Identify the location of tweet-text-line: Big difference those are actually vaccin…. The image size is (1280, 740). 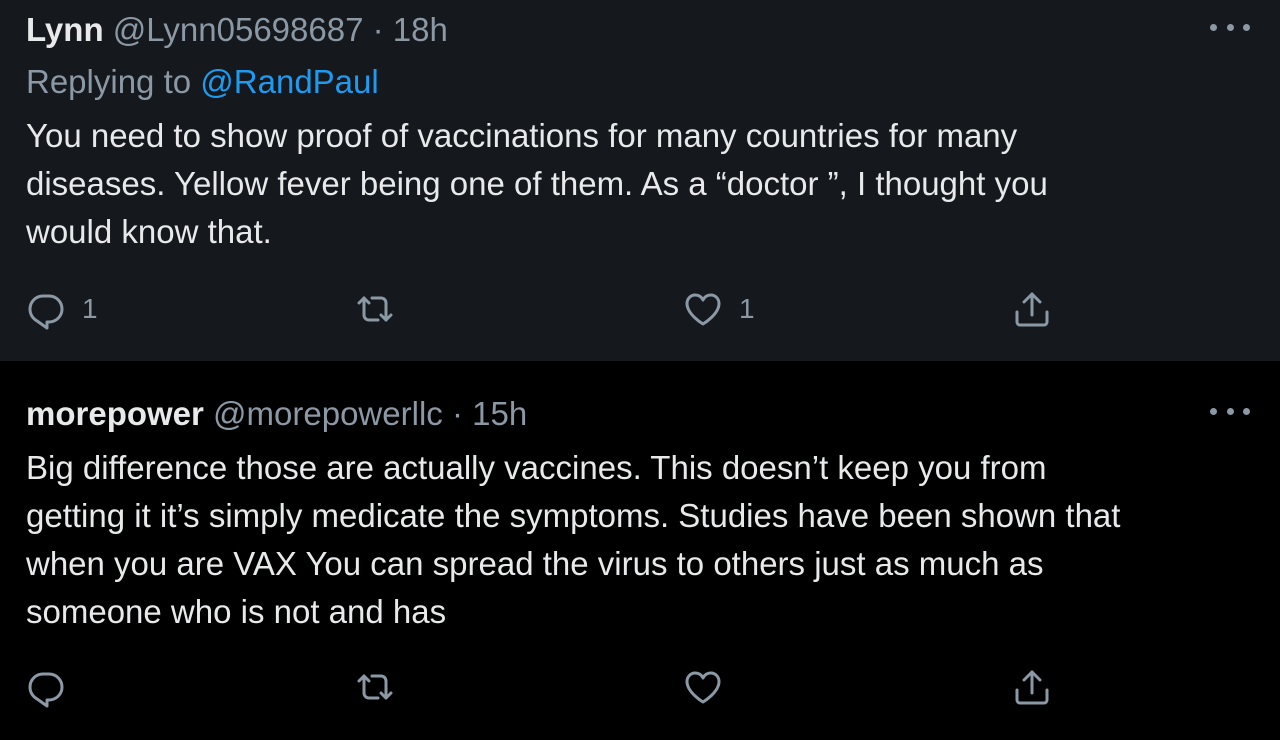
(536, 467).